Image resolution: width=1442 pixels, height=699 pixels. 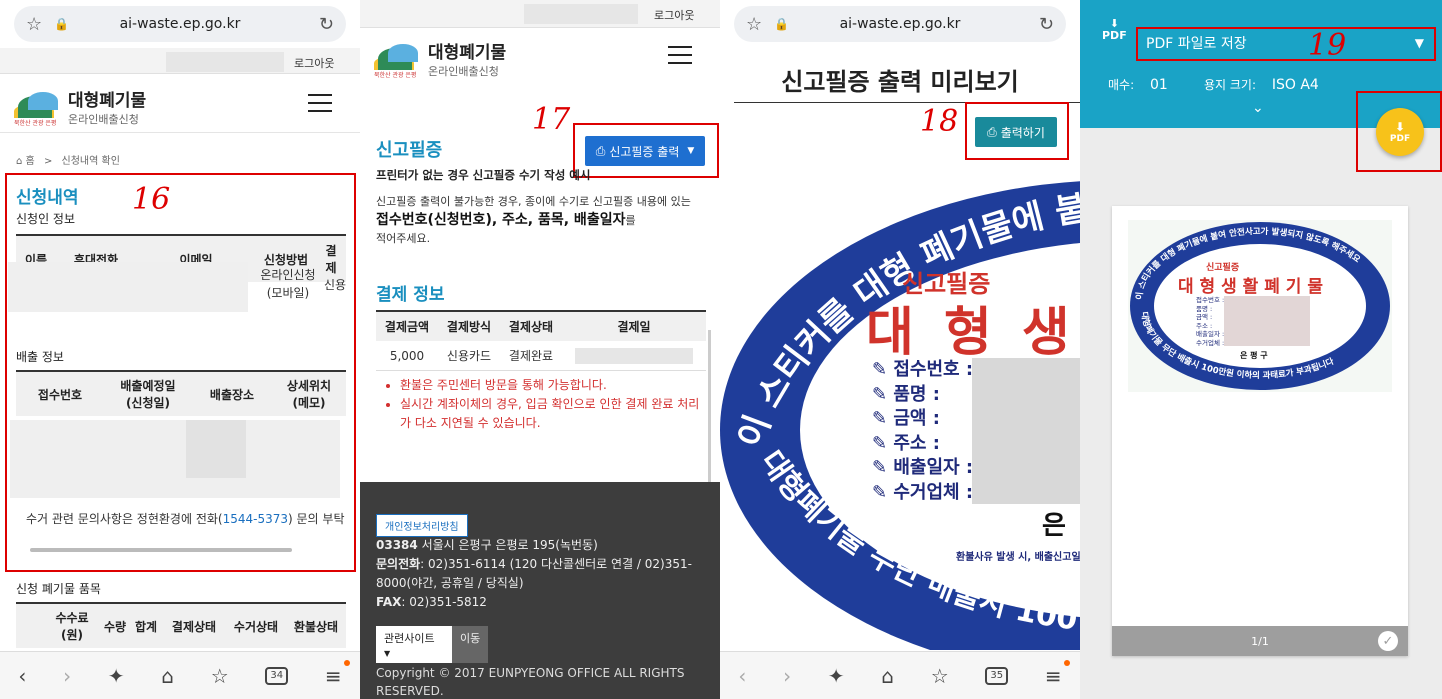 What do you see at coordinates (335, 285) in the screenshot?
I see `applicant-pay-value: 신용` at bounding box center [335, 285].